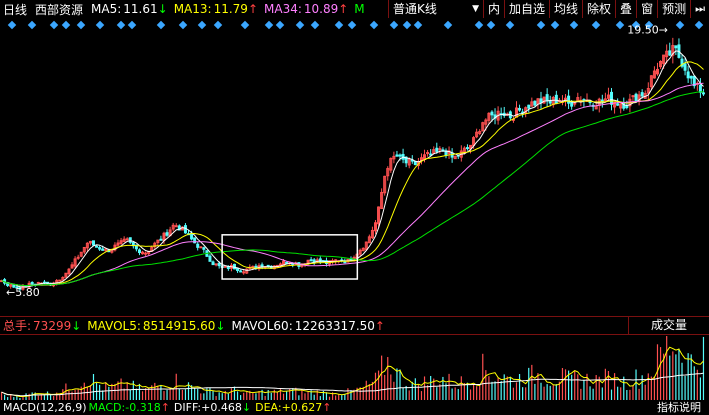  I want to click on kline-type-value: 普通K线, so click(414, 9).